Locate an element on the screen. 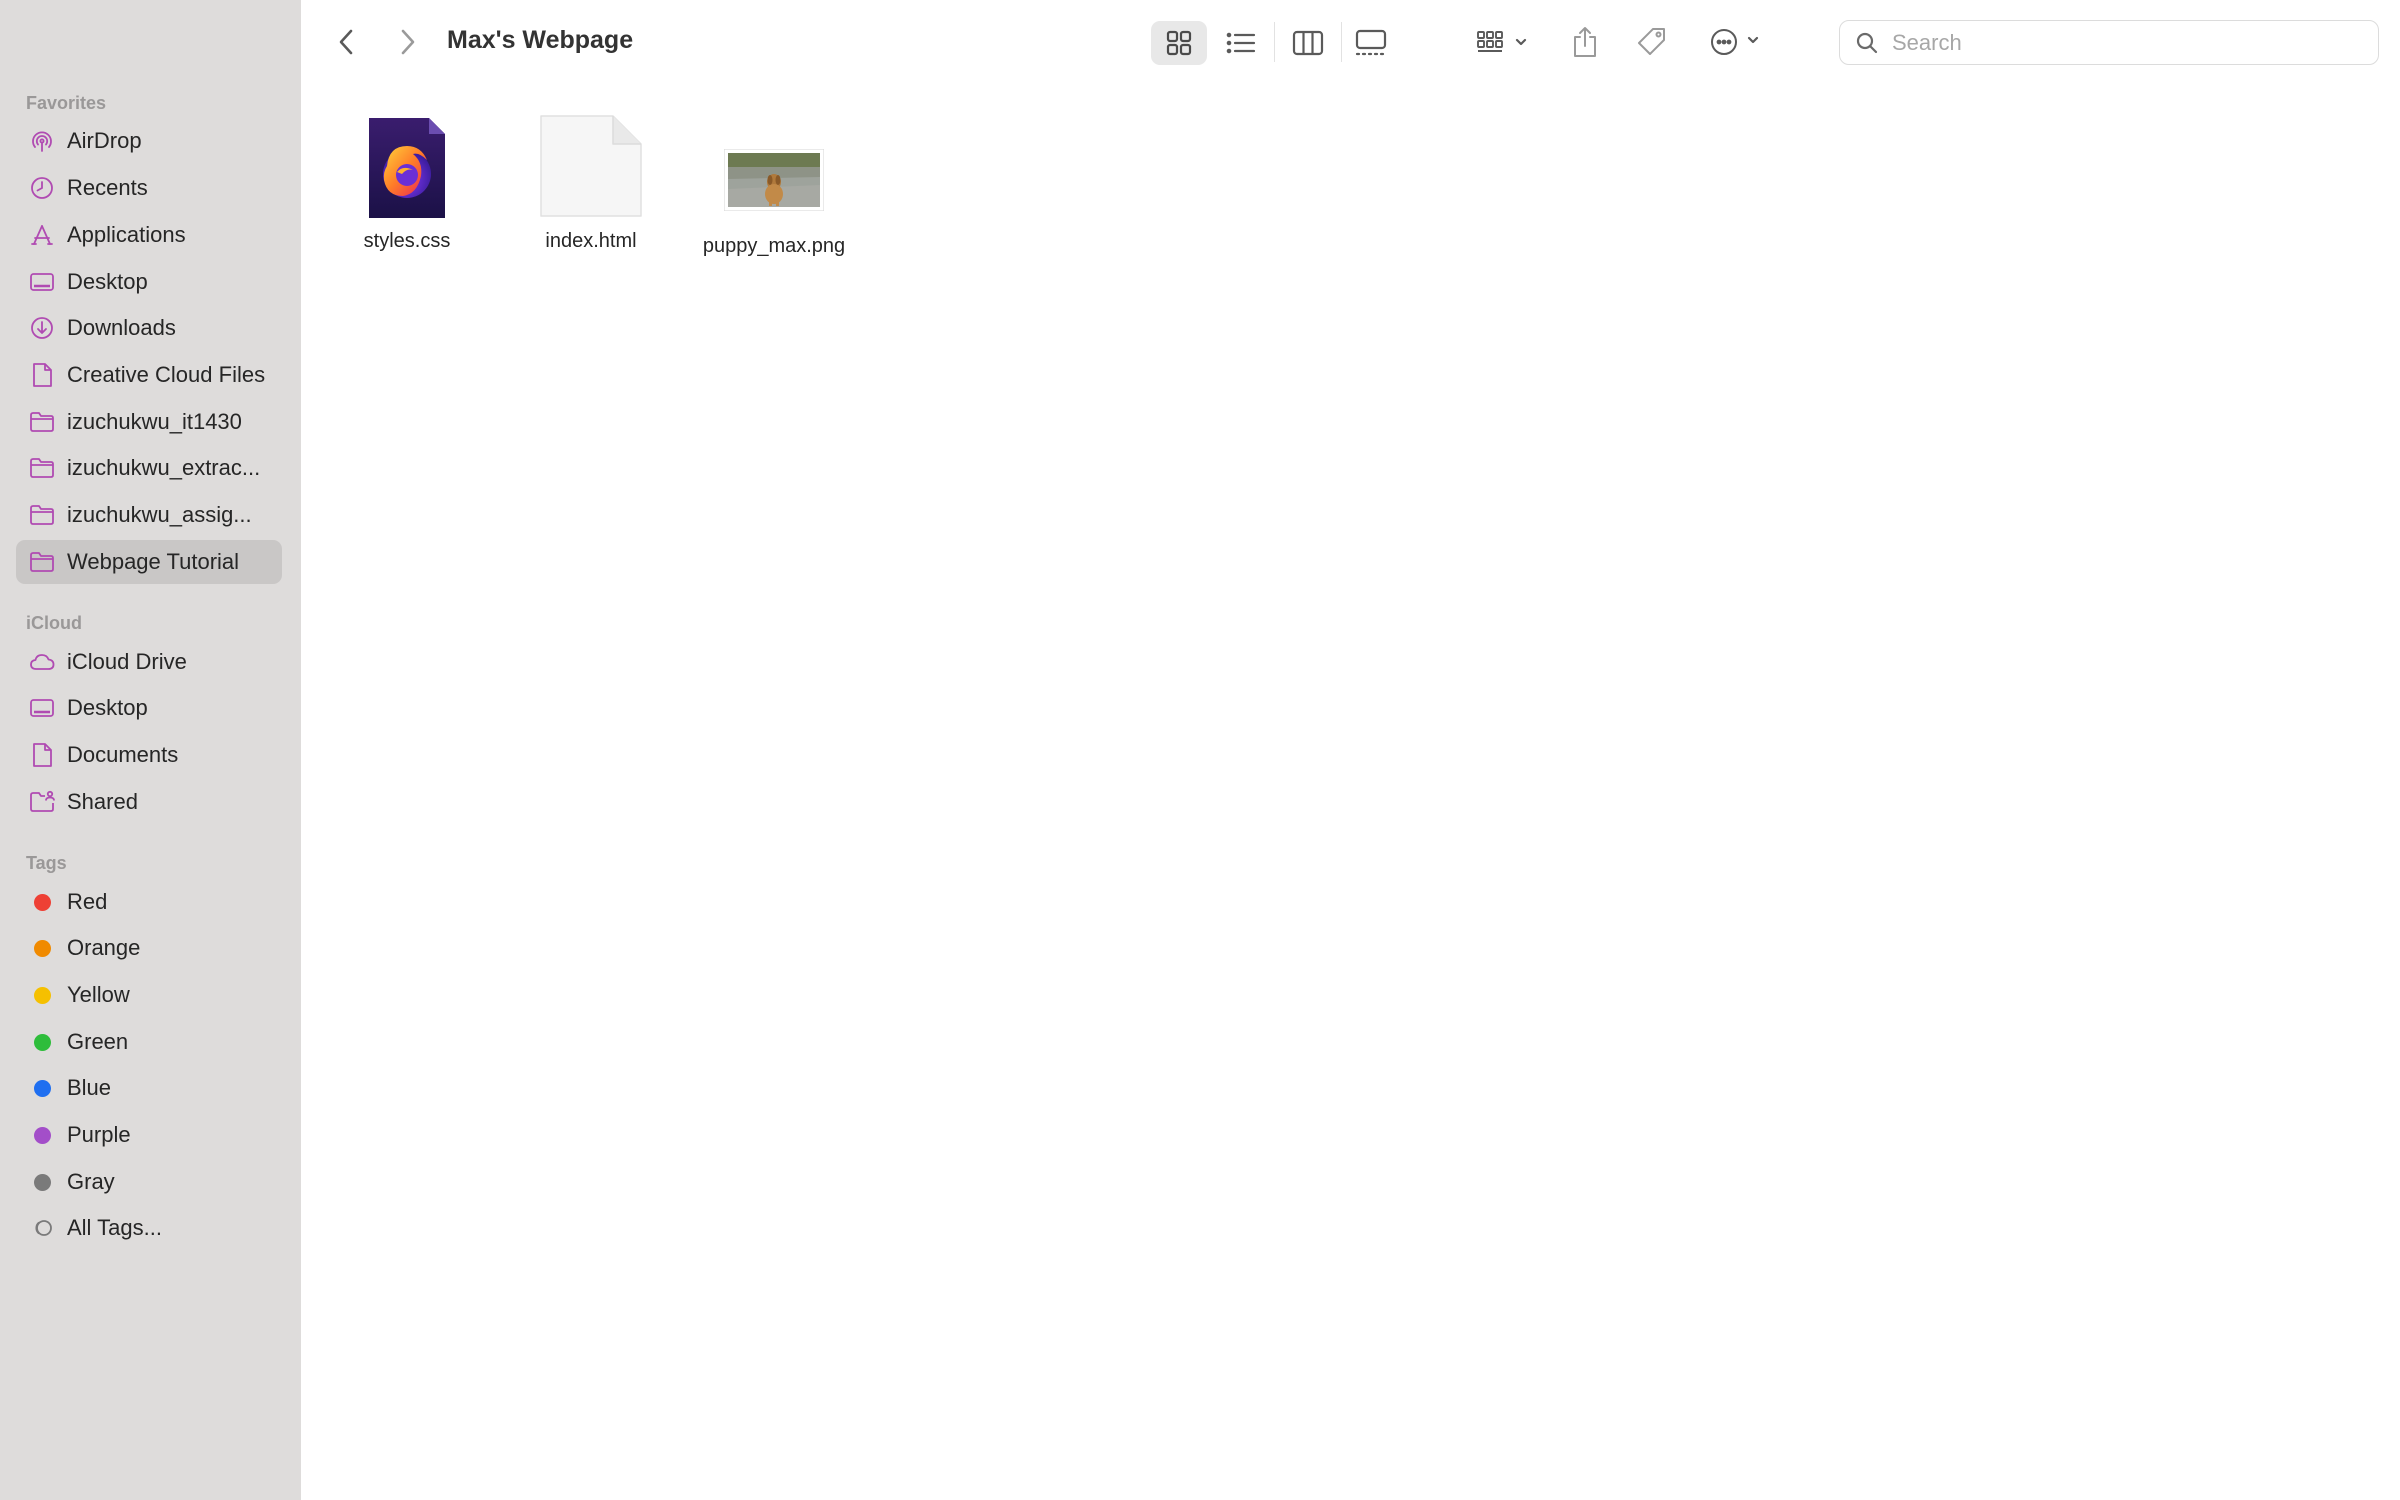  sidebar-item-label: Blue is located at coordinates (89, 1087).